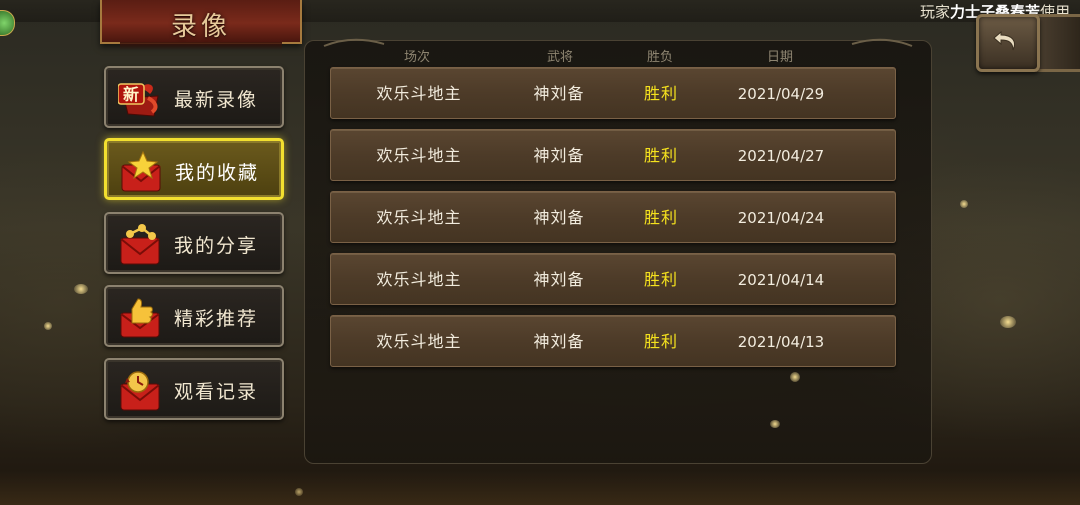 The width and height of the screenshot is (1080, 505). What do you see at coordinates (781, 218) in the screenshot?
I see `cell-date: 2021/04/24` at bounding box center [781, 218].